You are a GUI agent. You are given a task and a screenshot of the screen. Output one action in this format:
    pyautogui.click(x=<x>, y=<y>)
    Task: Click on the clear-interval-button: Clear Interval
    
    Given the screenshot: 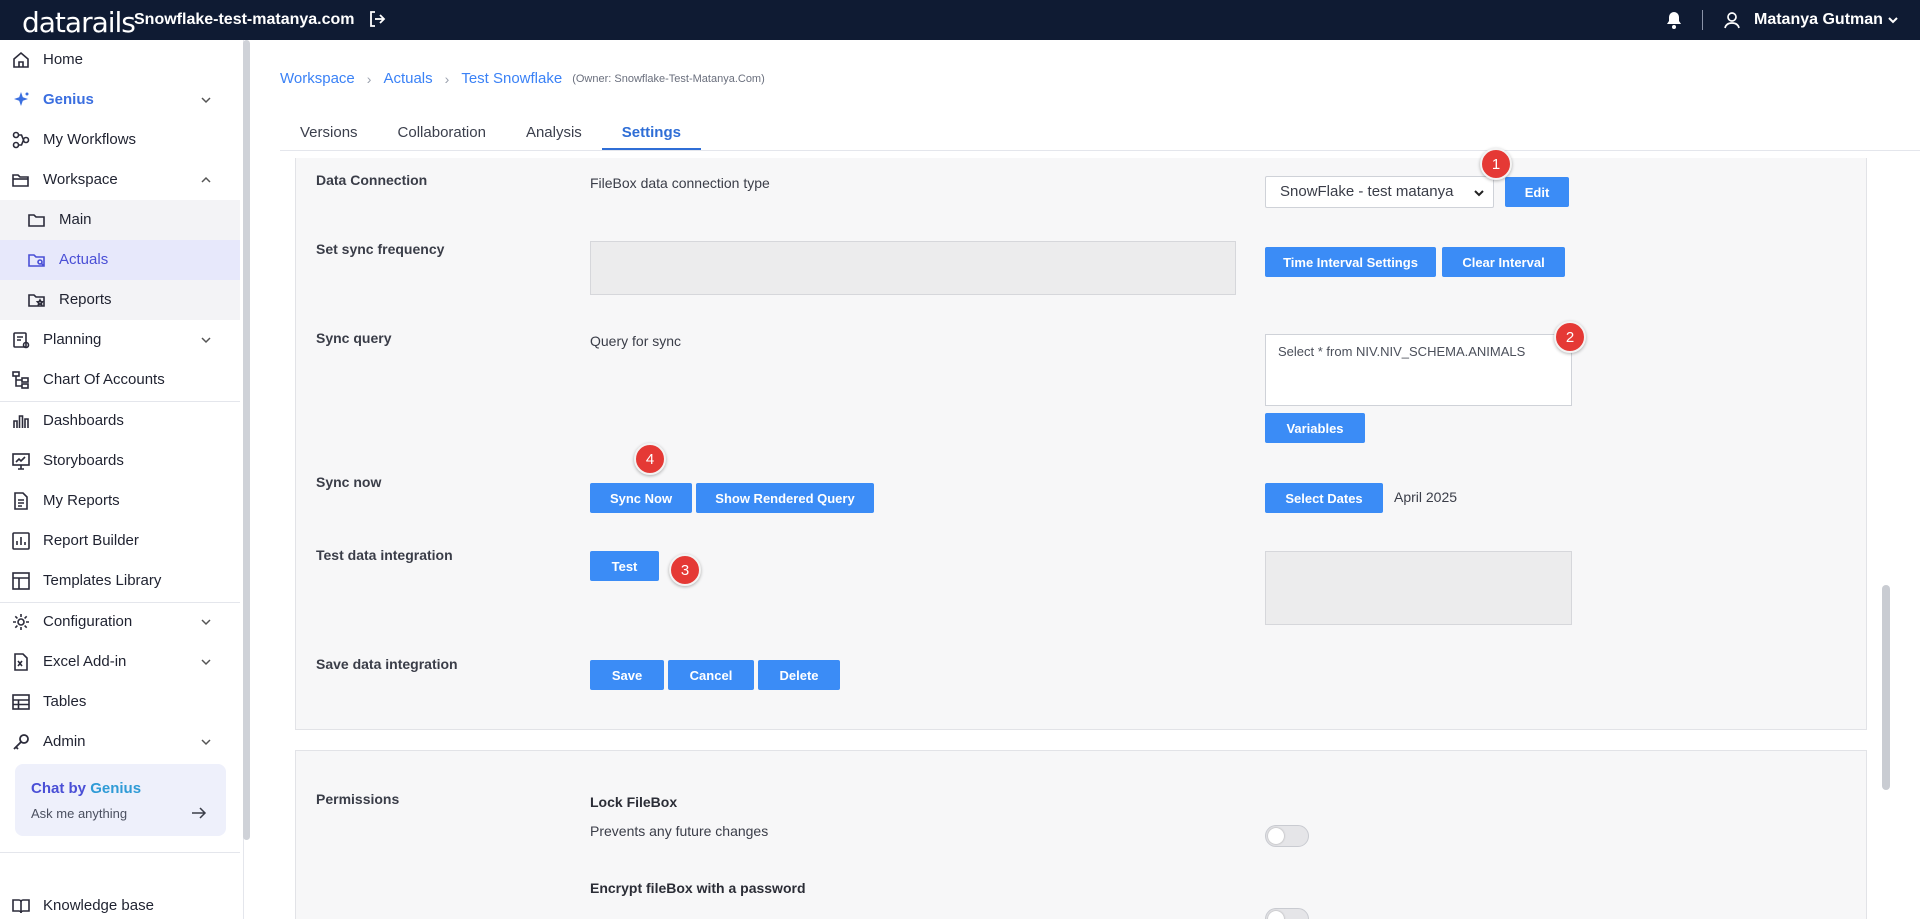 What is the action you would take?
    pyautogui.click(x=1503, y=262)
    